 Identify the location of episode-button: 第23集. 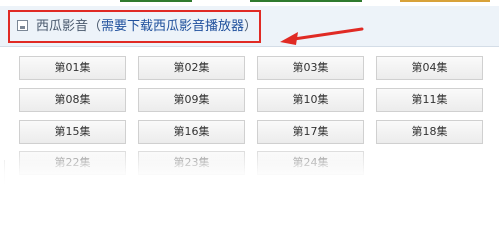
(191, 163).